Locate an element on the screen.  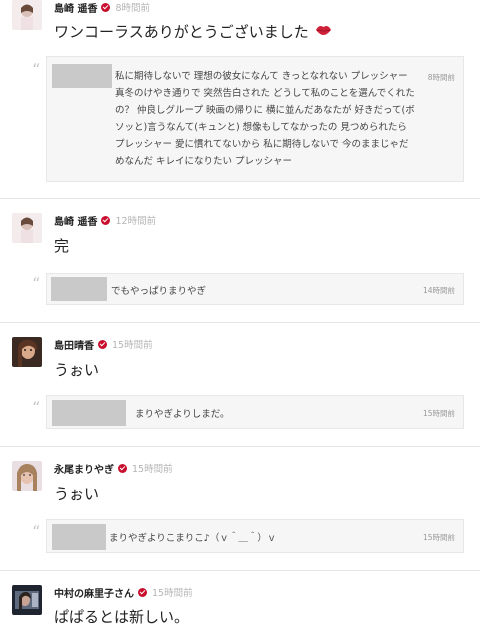
post-body: ワンコーラスありがとうございました is located at coordinates (193, 31).